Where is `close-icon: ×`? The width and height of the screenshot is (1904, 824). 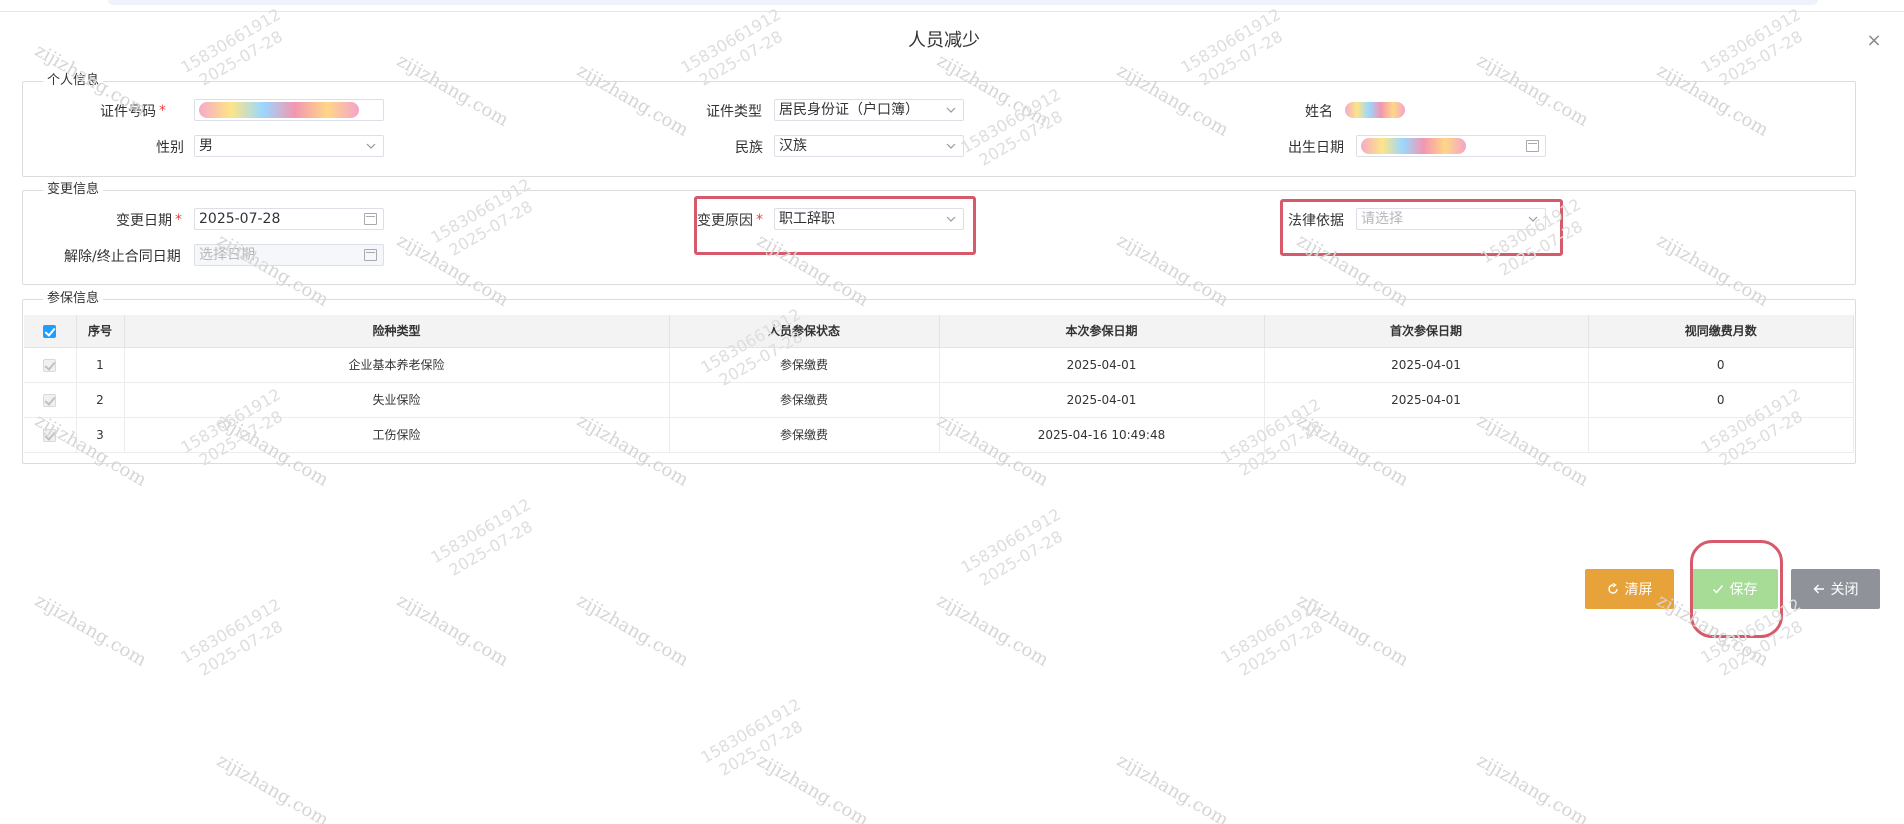 close-icon: × is located at coordinates (1874, 41).